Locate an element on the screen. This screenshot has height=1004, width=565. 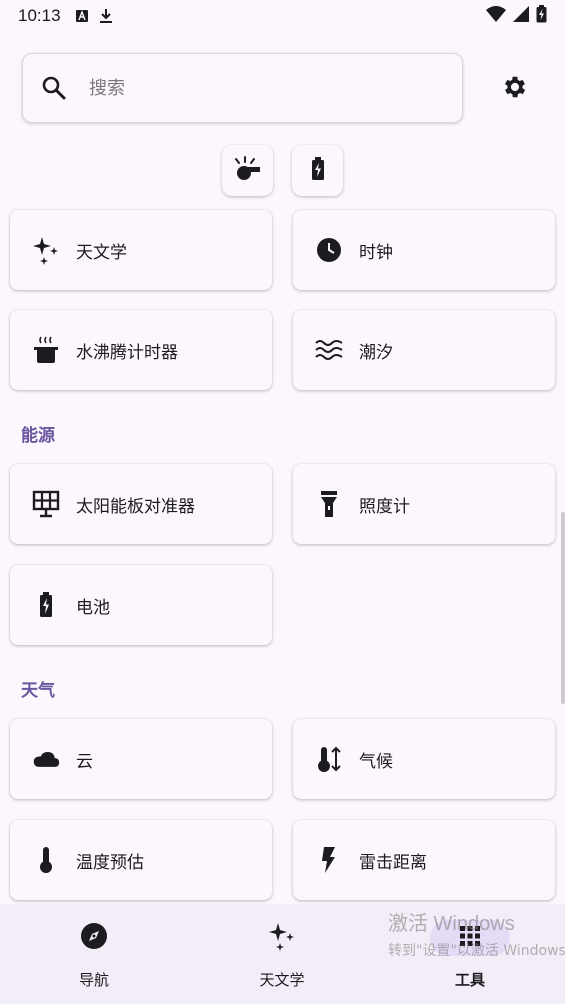
whistle-icon is located at coordinates (248, 170).